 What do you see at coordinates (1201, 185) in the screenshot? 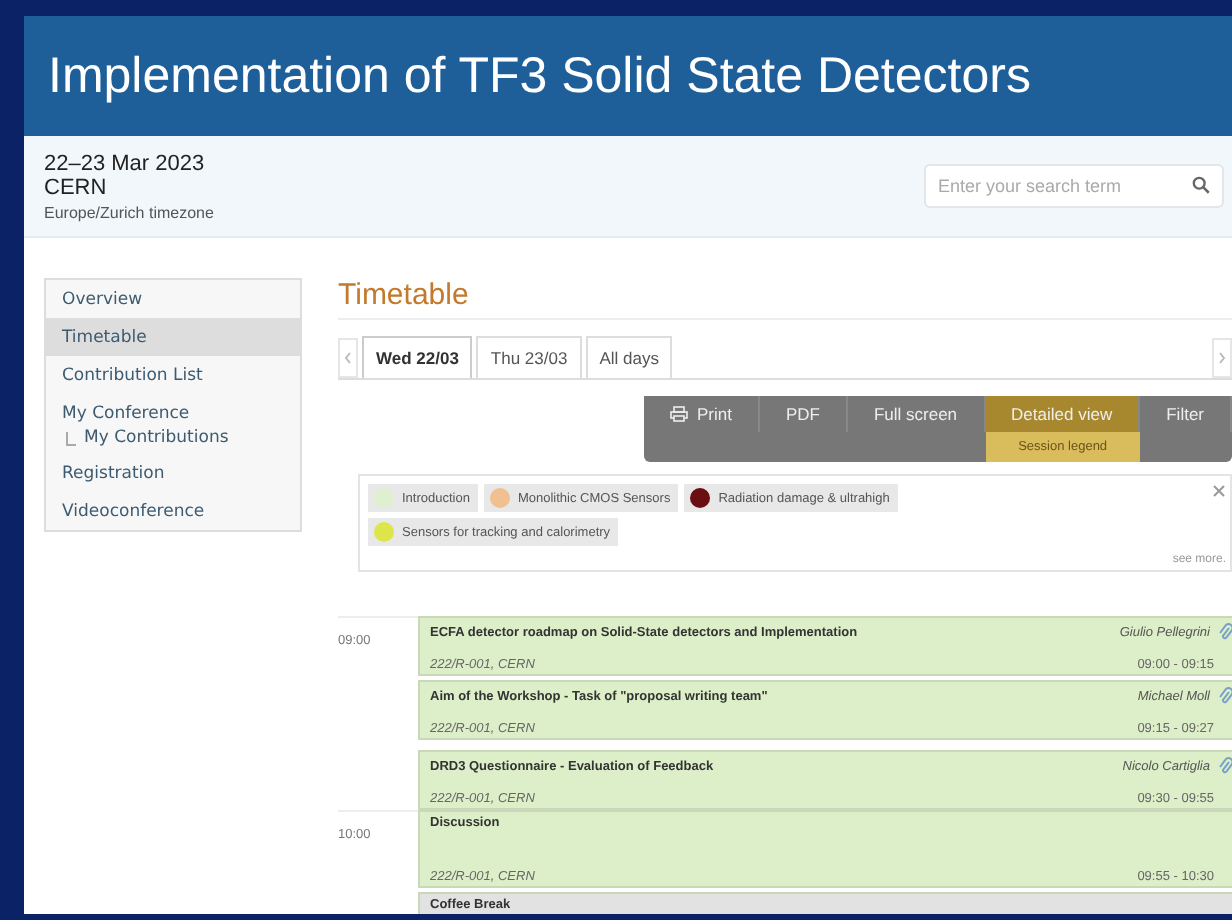
I see `search-icon` at bounding box center [1201, 185].